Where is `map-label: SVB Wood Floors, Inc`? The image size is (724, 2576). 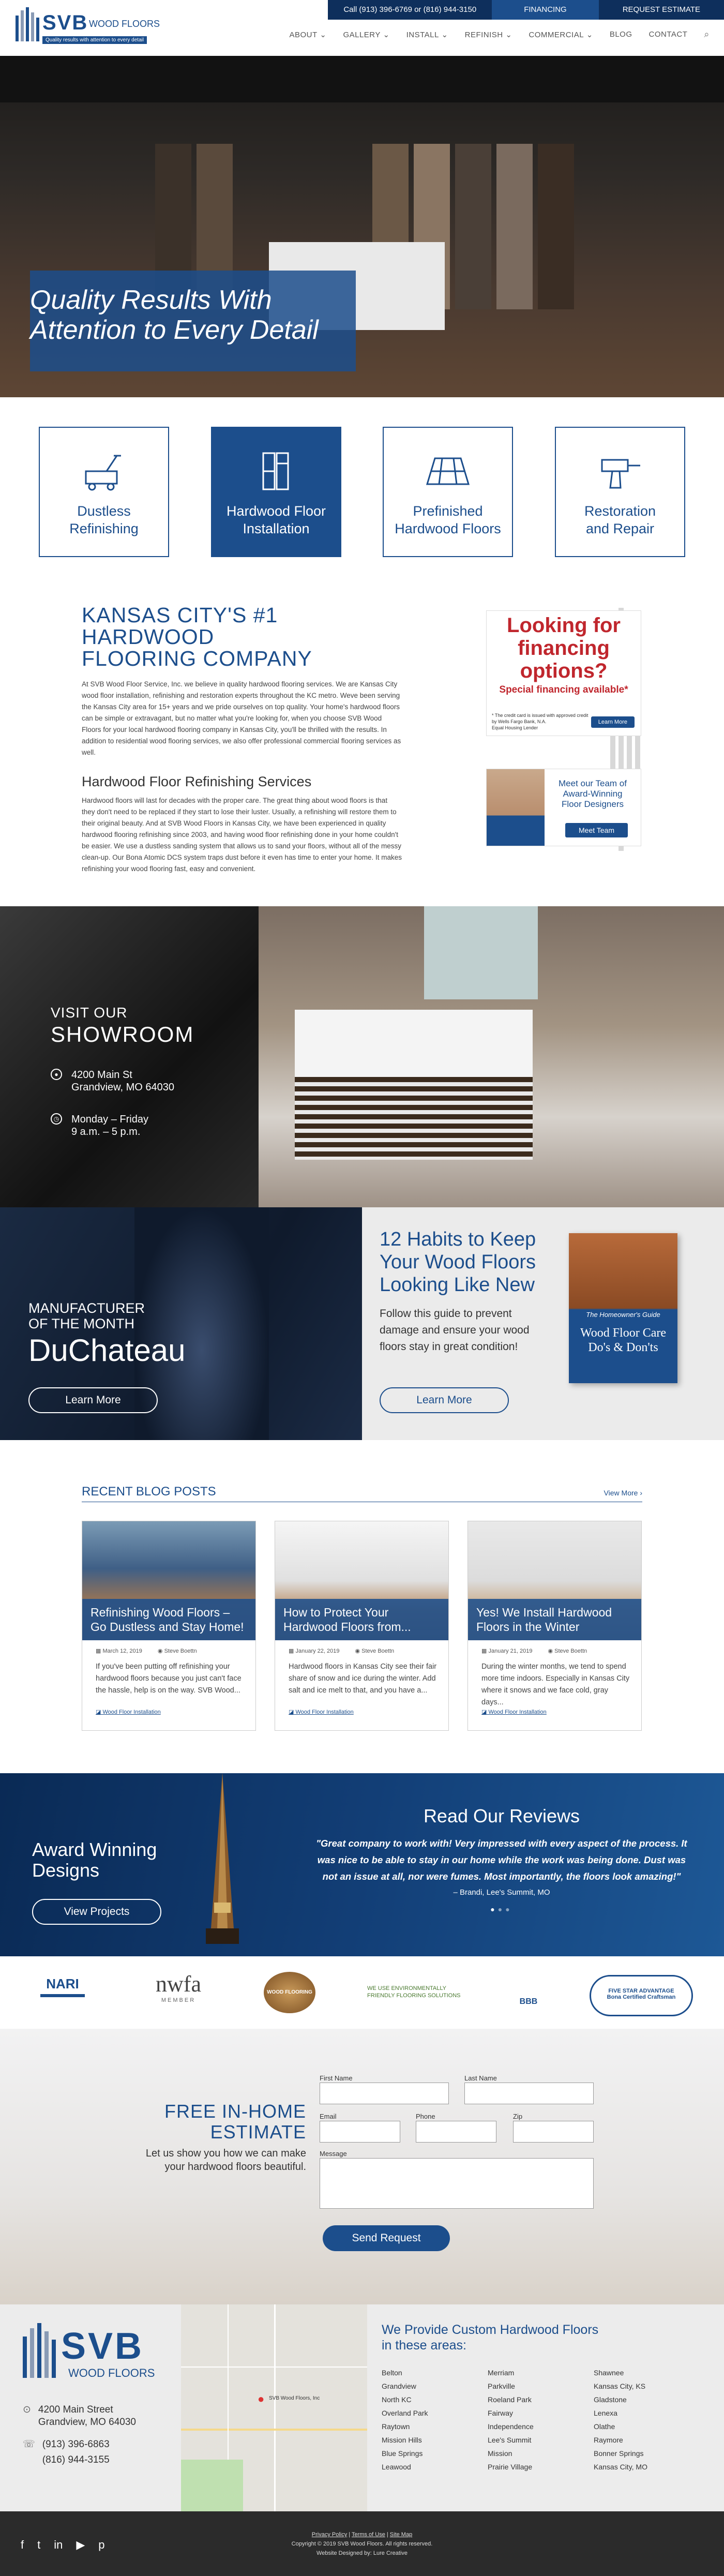 map-label: SVB Wood Floors, Inc is located at coordinates (294, 2398).